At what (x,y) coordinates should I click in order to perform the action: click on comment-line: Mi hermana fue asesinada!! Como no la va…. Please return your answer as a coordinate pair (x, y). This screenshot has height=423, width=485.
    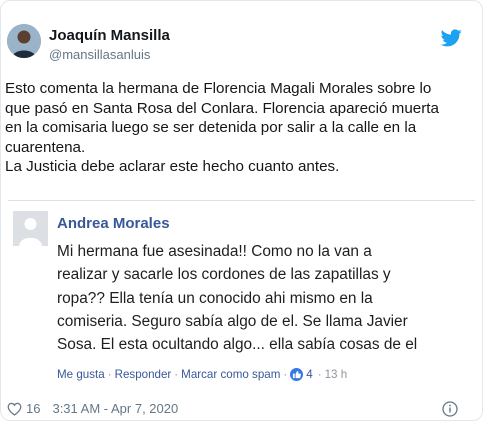
    Looking at the image, I should click on (214, 251).